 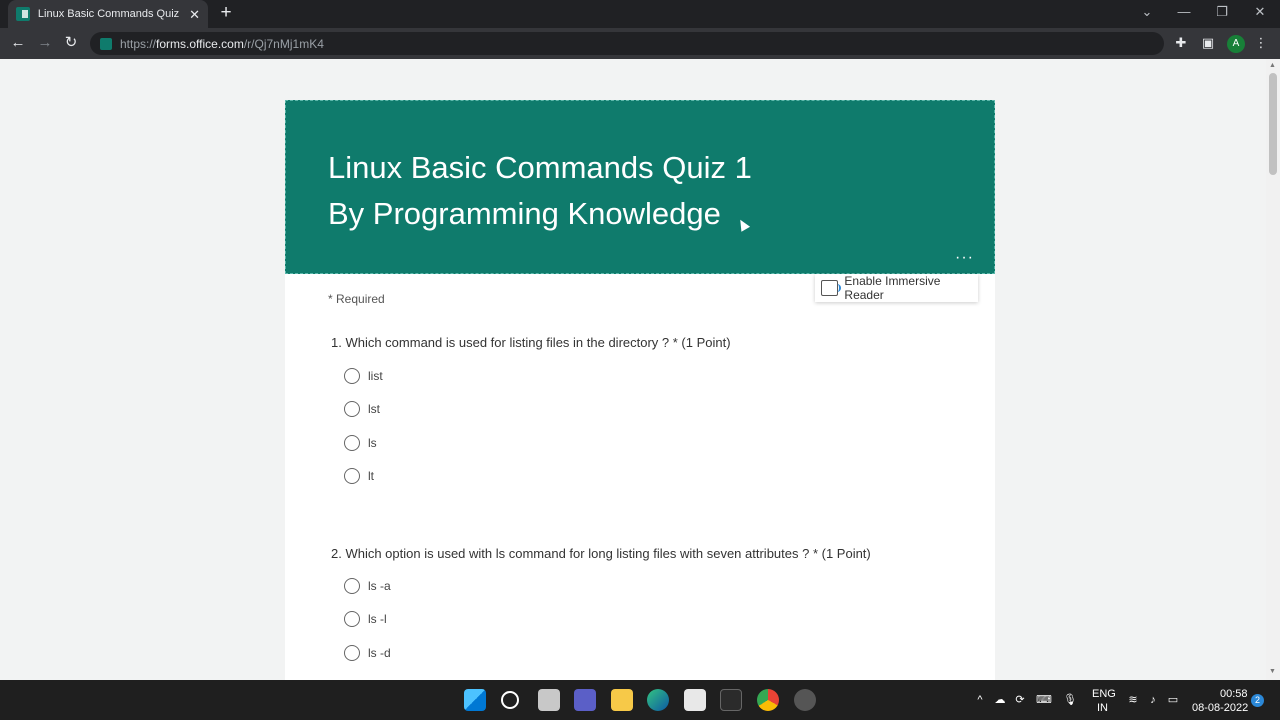 I want to click on forward-icon: →, so click(x=45, y=43).